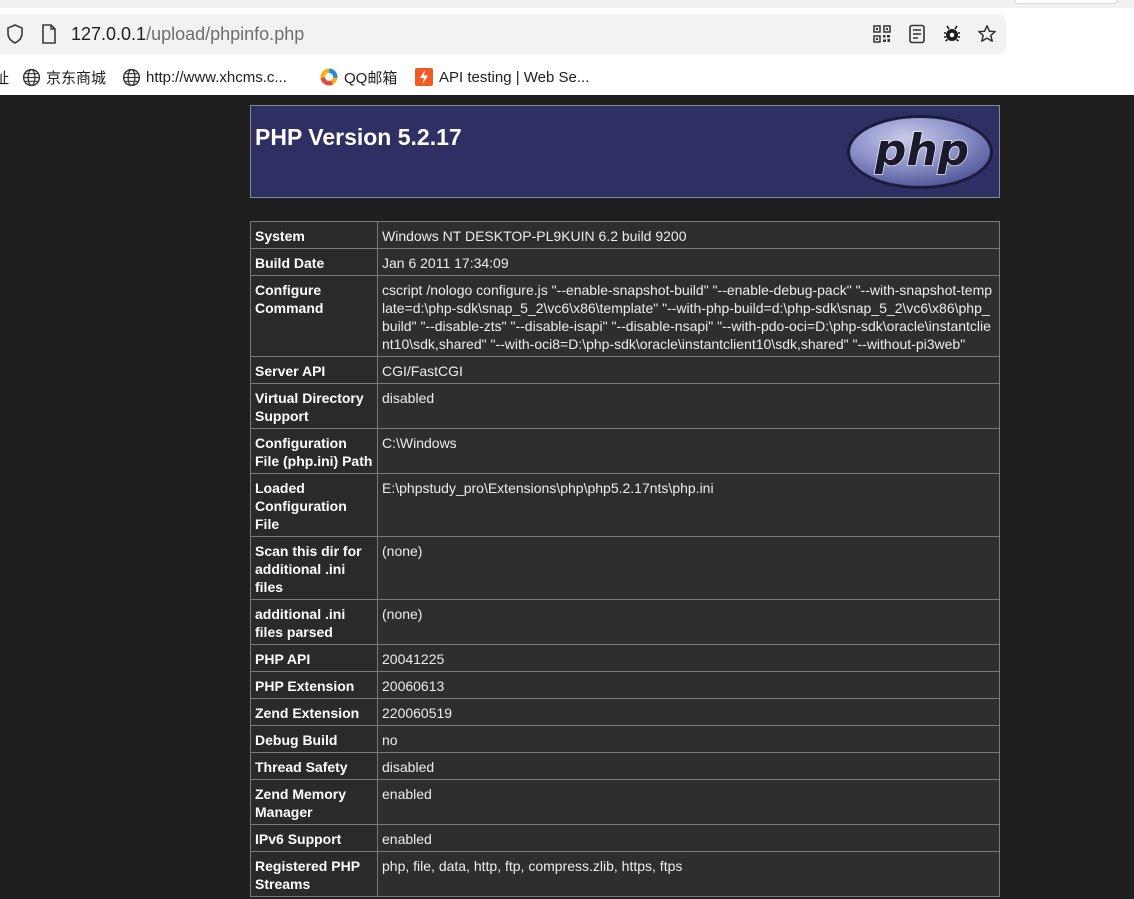 The height and width of the screenshot is (899, 1134). Describe the element at coordinates (314, 874) in the screenshot. I see `row-key: Registered PHP Streams` at that location.